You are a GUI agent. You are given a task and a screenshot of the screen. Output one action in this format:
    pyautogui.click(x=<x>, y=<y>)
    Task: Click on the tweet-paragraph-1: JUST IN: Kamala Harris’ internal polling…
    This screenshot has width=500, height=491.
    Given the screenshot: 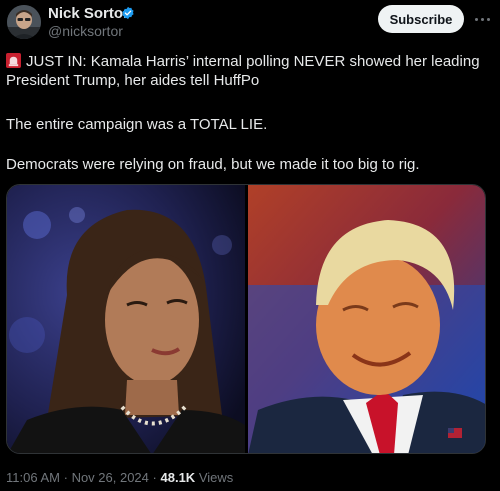 What is the action you would take?
    pyautogui.click(x=246, y=71)
    